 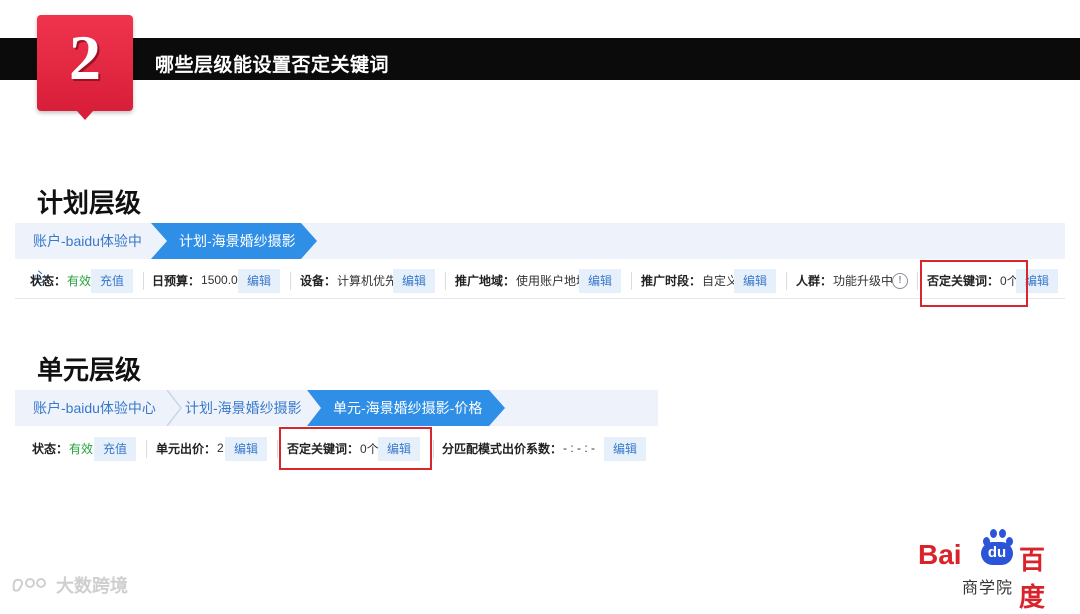 I want to click on unit-match-bid-field: 分匹配模式出价系数： - : - : -, so click(x=518, y=448).